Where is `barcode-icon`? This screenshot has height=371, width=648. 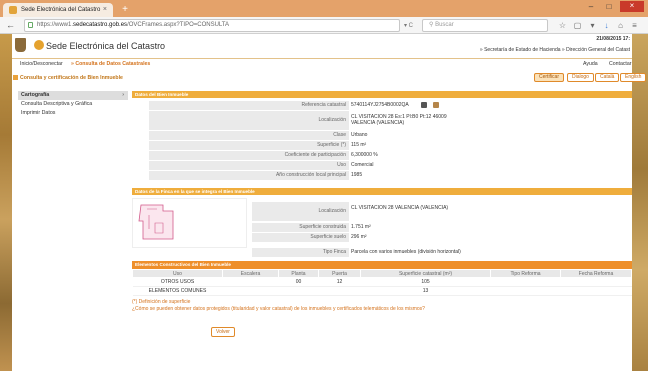 barcode-icon is located at coordinates (424, 105).